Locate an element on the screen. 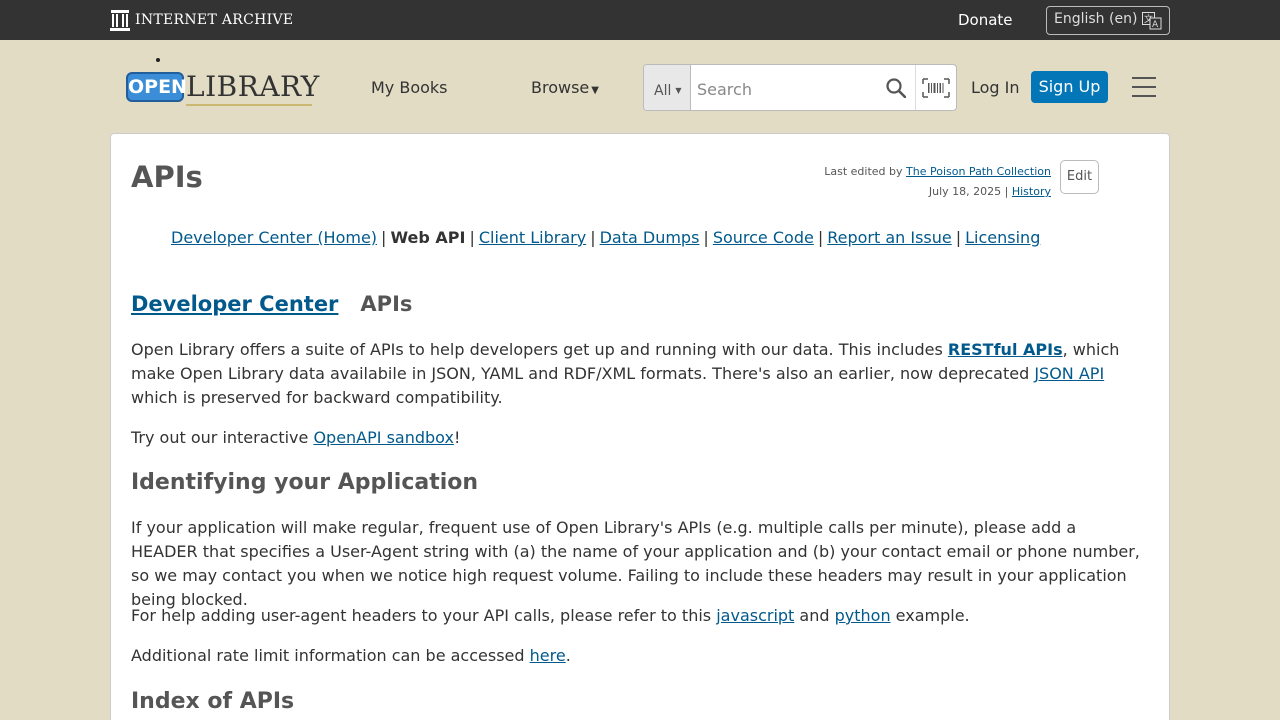 This screenshot has width=1280, height=720. nav-my-books: My Books is located at coordinates (409, 87).